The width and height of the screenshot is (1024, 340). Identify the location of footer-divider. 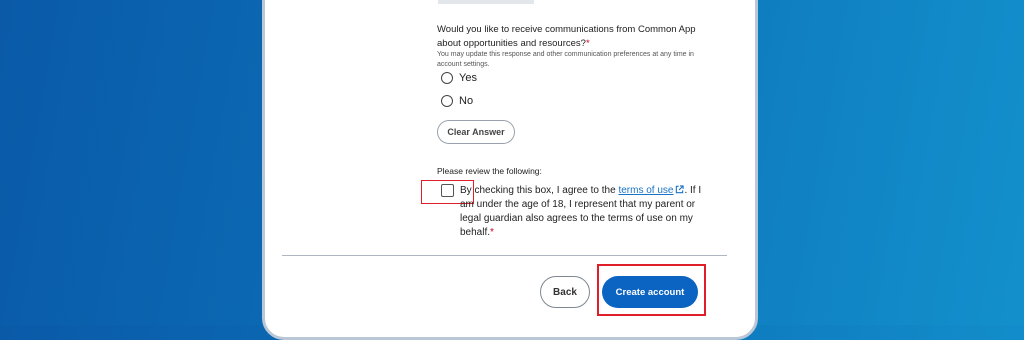
(504, 255).